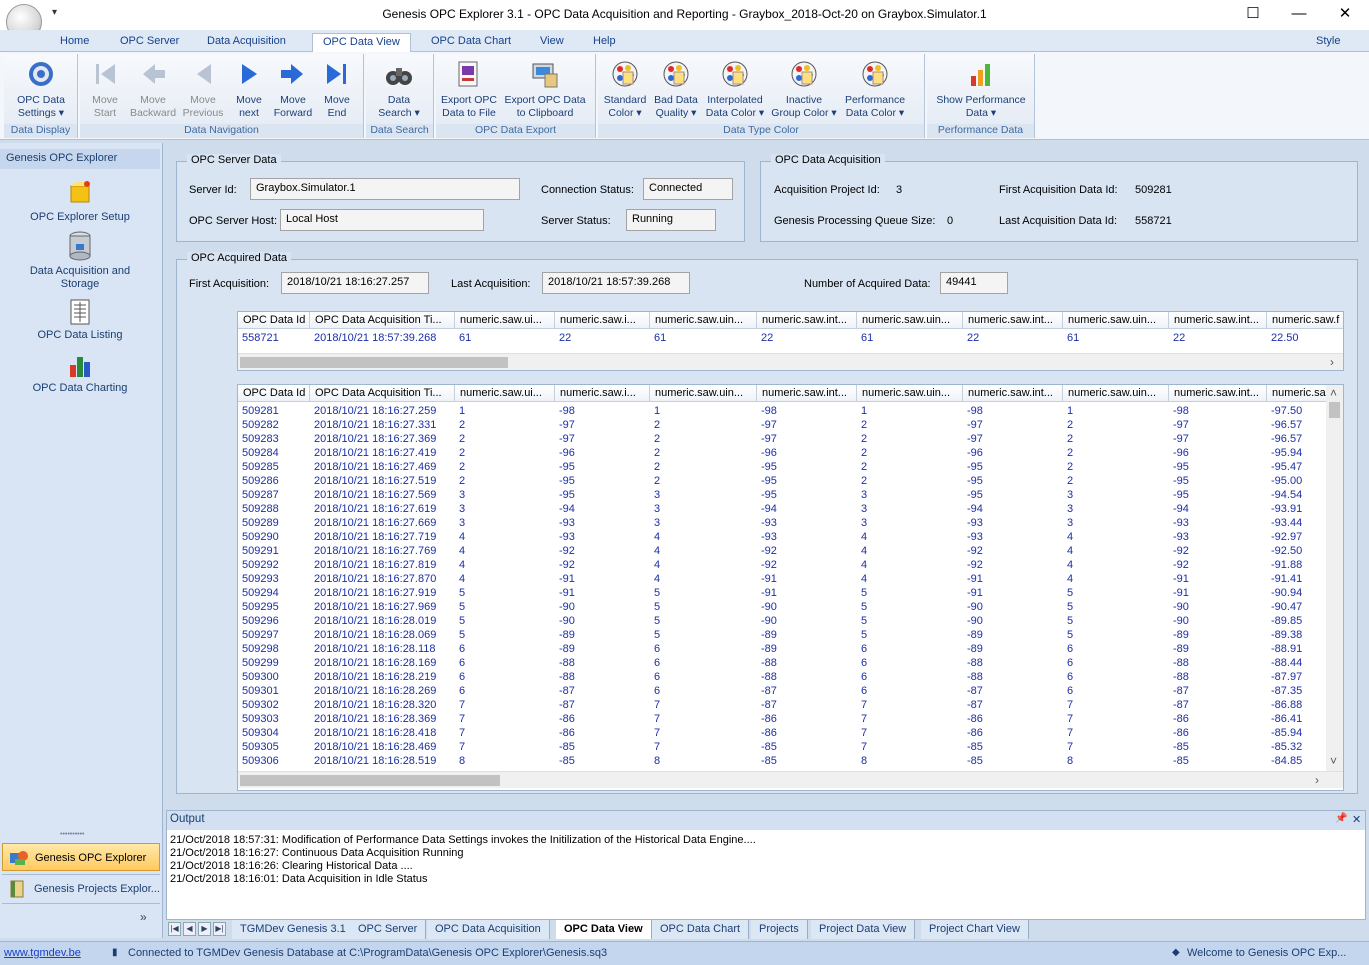  What do you see at coordinates (552, 42) in the screenshot?
I see `tab-view: View` at bounding box center [552, 42].